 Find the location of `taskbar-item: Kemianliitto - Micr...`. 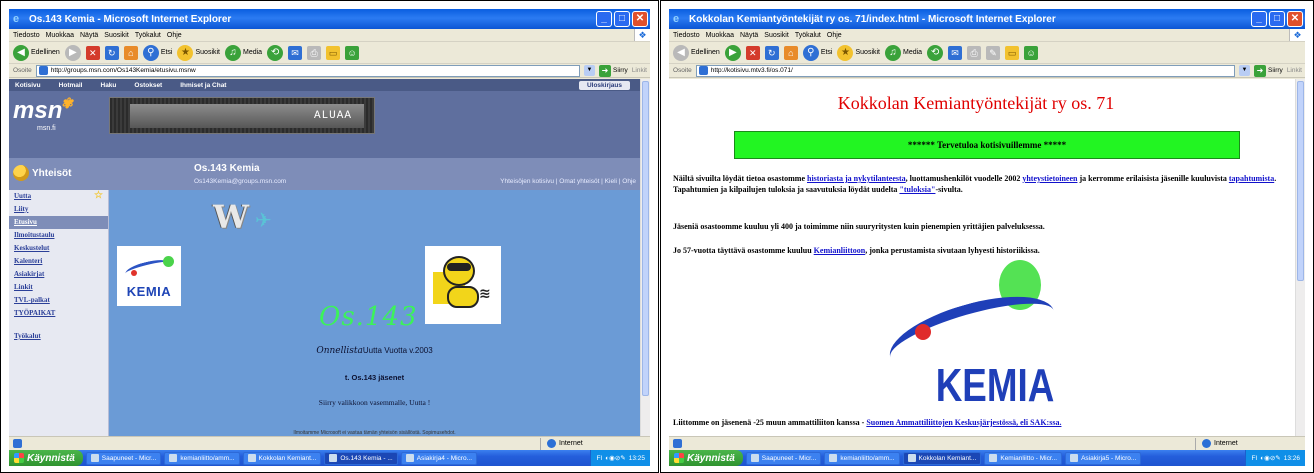

taskbar-item: Kemianliitto - Micr... is located at coordinates (1023, 458).